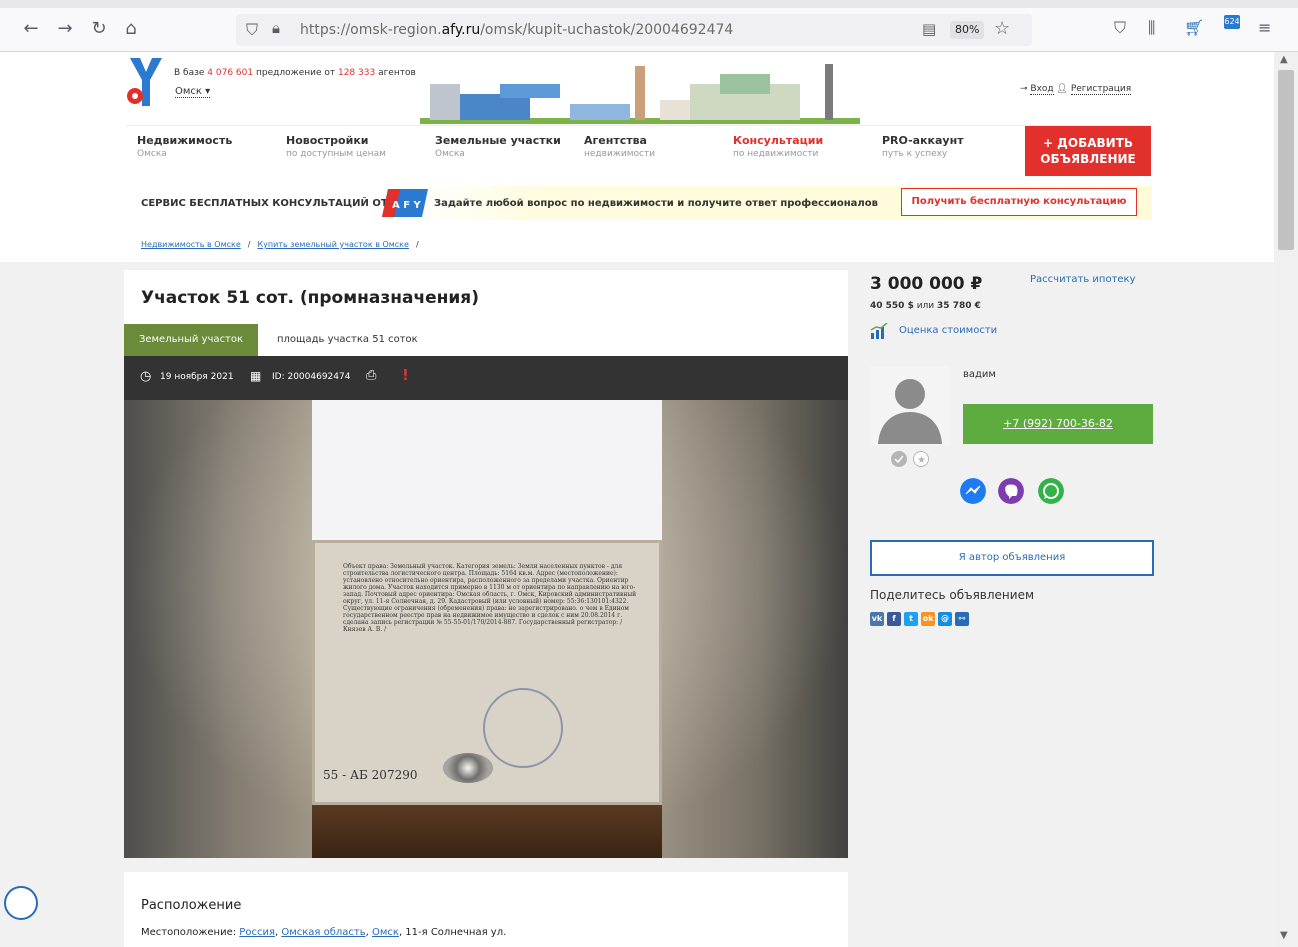 This screenshot has width=1298, height=947. I want to click on city-skyline-illustration, so click(640, 94).